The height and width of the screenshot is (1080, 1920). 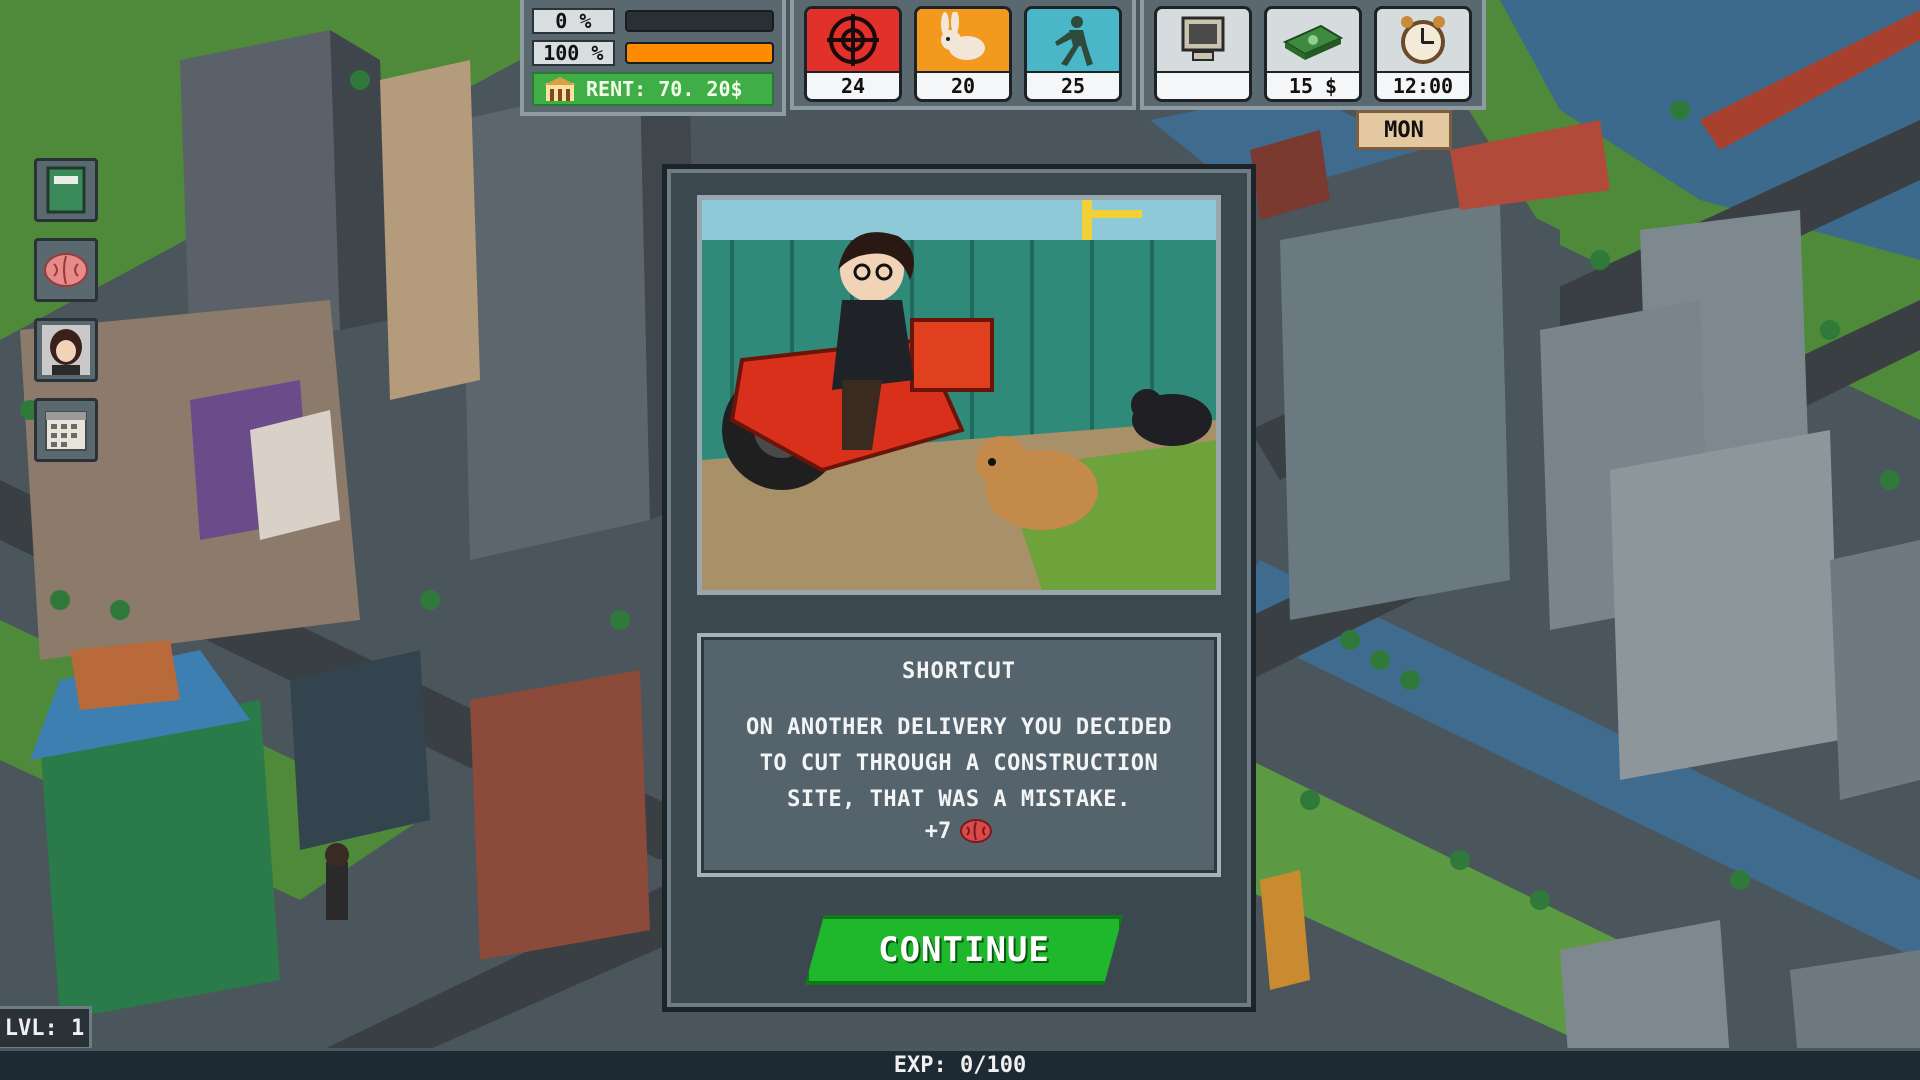 I want to click on stat-bar-bottom, so click(x=699, y=53).